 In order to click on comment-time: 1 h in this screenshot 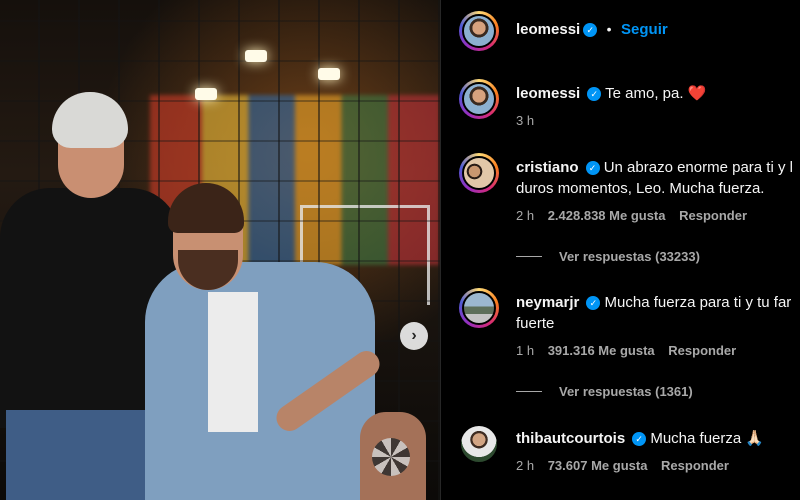, I will do `click(525, 350)`.